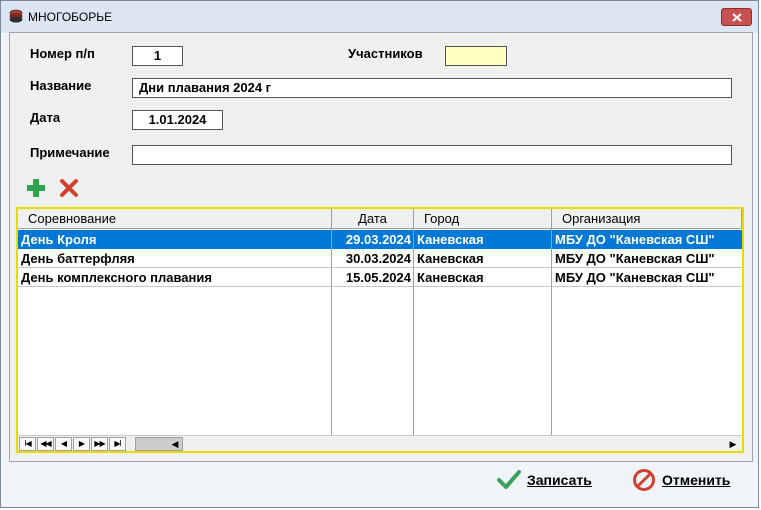 The width and height of the screenshot is (761, 510). Describe the element at coordinates (380, 443) in the screenshot. I see `horizontal-scrollbar: I◀ ◀◀ ◀ ▶ ▶▶ ▶I ◀ ▶` at that location.